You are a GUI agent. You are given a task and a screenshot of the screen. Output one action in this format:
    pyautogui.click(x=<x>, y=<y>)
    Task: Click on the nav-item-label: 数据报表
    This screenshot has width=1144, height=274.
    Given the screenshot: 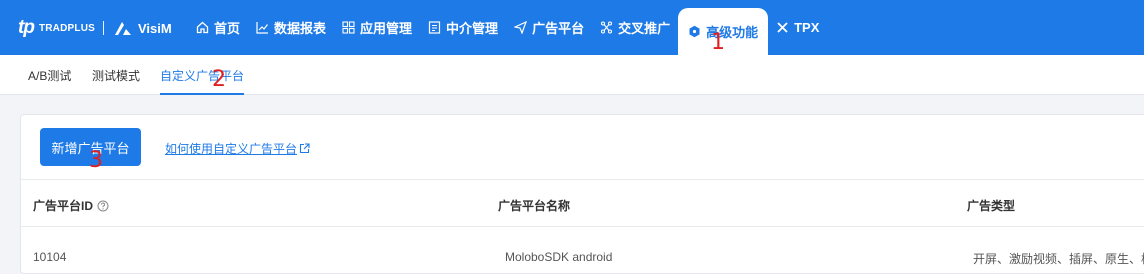 What is the action you would take?
    pyautogui.click(x=300, y=28)
    